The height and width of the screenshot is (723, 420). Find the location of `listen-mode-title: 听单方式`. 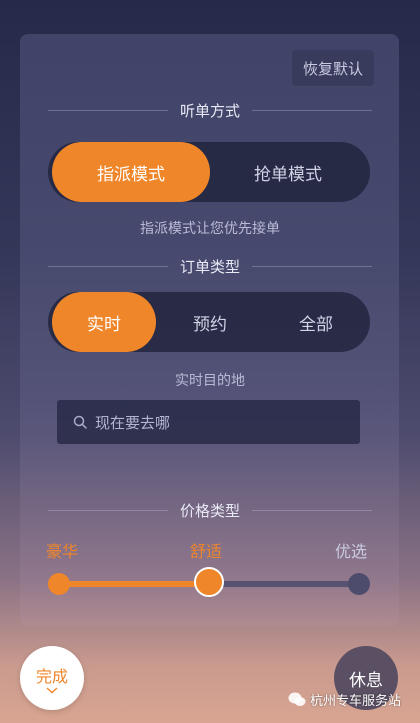

listen-mode-title: 听单方式 is located at coordinates (210, 110).